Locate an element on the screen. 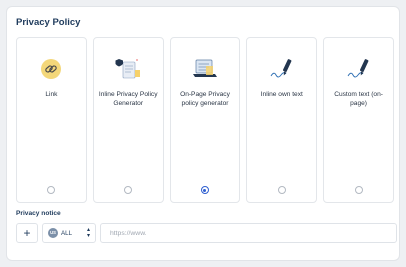  option-inline-generator: Inline Privacy Policy Generator is located at coordinates (128, 120).